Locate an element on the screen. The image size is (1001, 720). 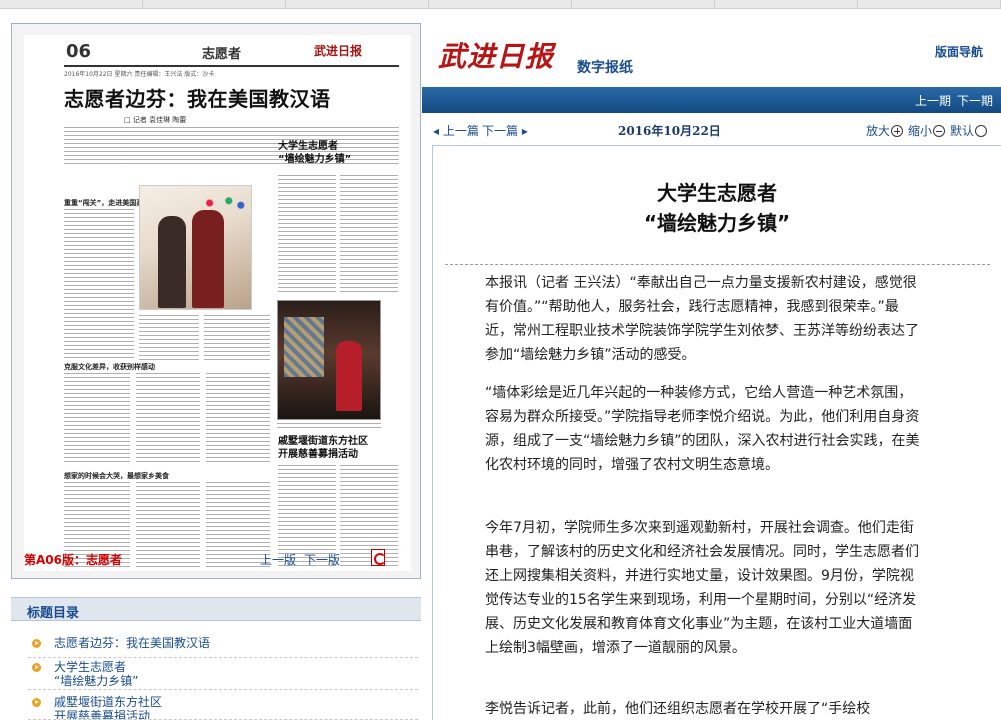
browser-tab-strip is located at coordinates (500, 4).